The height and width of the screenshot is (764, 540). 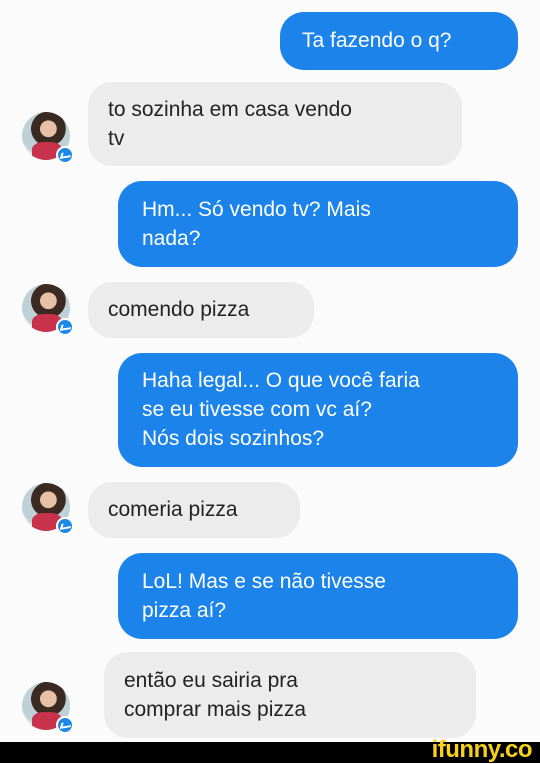 What do you see at coordinates (318, 224) in the screenshot?
I see `message-outgoing: Hm... Só vendo tv? Mais nada?` at bounding box center [318, 224].